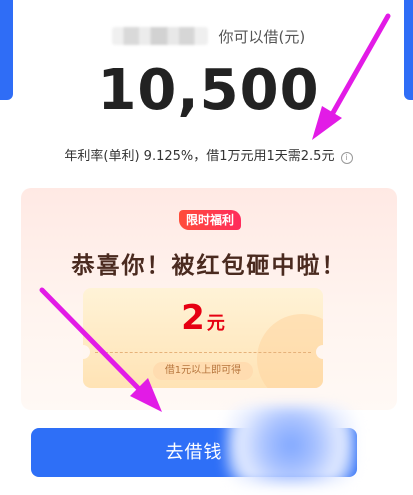  What do you see at coordinates (159, 36) in the screenshot?
I see `blurred-username` at bounding box center [159, 36].